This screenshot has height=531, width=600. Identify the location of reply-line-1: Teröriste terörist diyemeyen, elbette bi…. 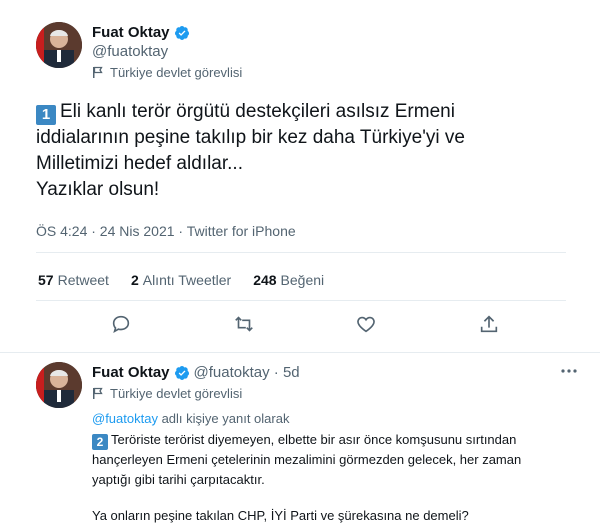
(314, 439).